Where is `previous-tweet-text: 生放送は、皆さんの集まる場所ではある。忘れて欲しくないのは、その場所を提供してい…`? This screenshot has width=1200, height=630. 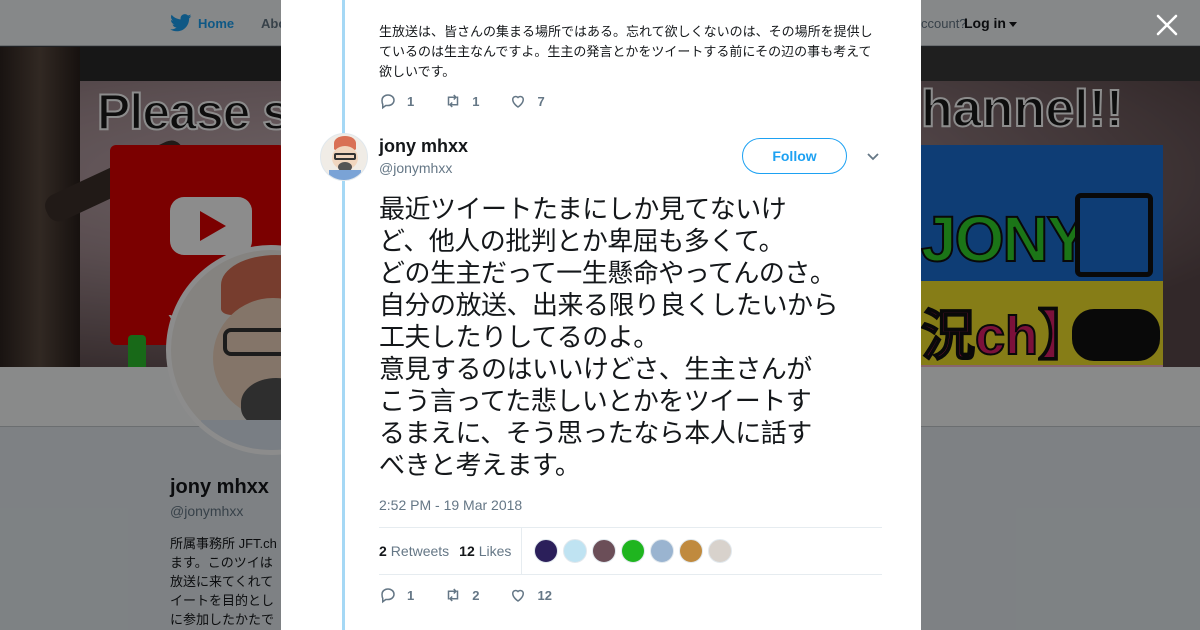
previous-tweet-text: 生放送は、皆さんの集まる場所ではある。忘れて欲しくないのは、その場所を提供してい… is located at coordinates (626, 51).